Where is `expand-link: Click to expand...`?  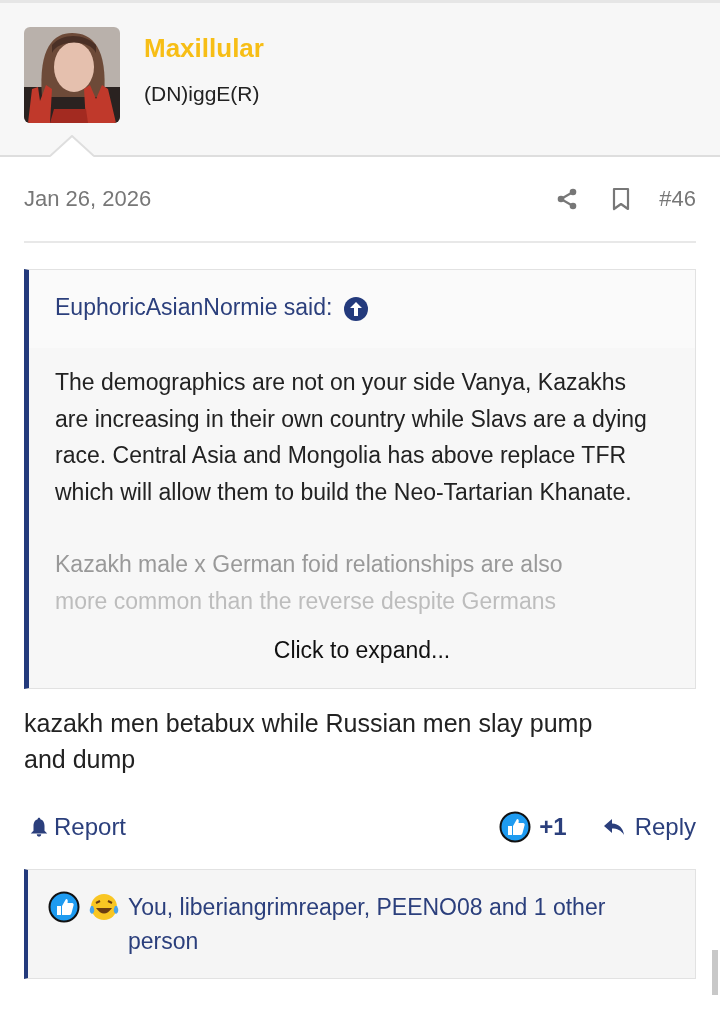 expand-link: Click to expand... is located at coordinates (362, 650).